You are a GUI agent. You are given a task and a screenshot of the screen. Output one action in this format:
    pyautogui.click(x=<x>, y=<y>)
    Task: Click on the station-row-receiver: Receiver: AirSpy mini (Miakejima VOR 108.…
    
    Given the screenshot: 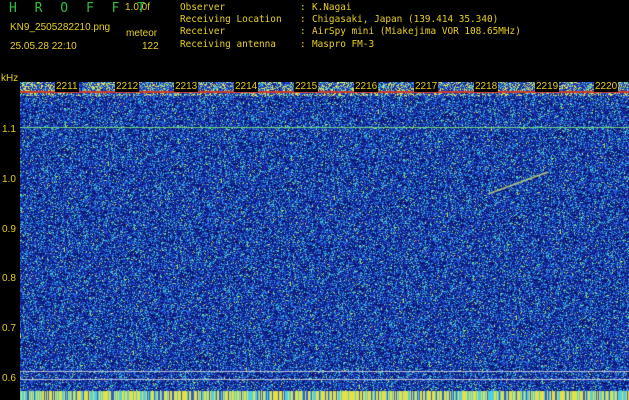 What is the action you would take?
    pyautogui.click(x=350, y=32)
    